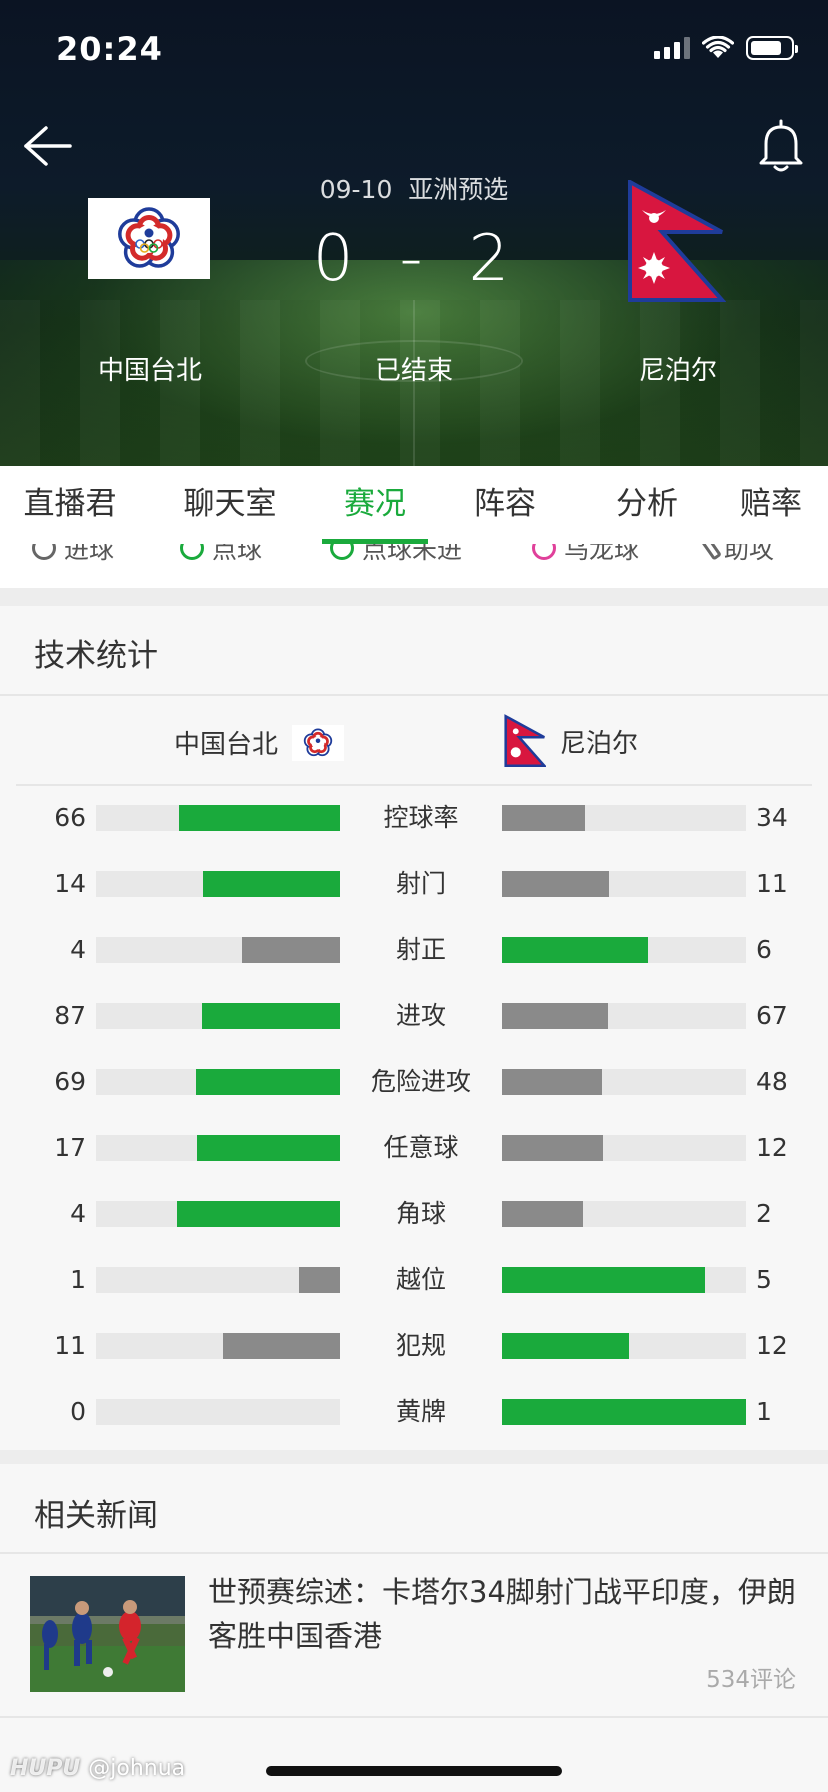 The image size is (828, 1792). I want to click on stat-label: 角球, so click(420, 1213).